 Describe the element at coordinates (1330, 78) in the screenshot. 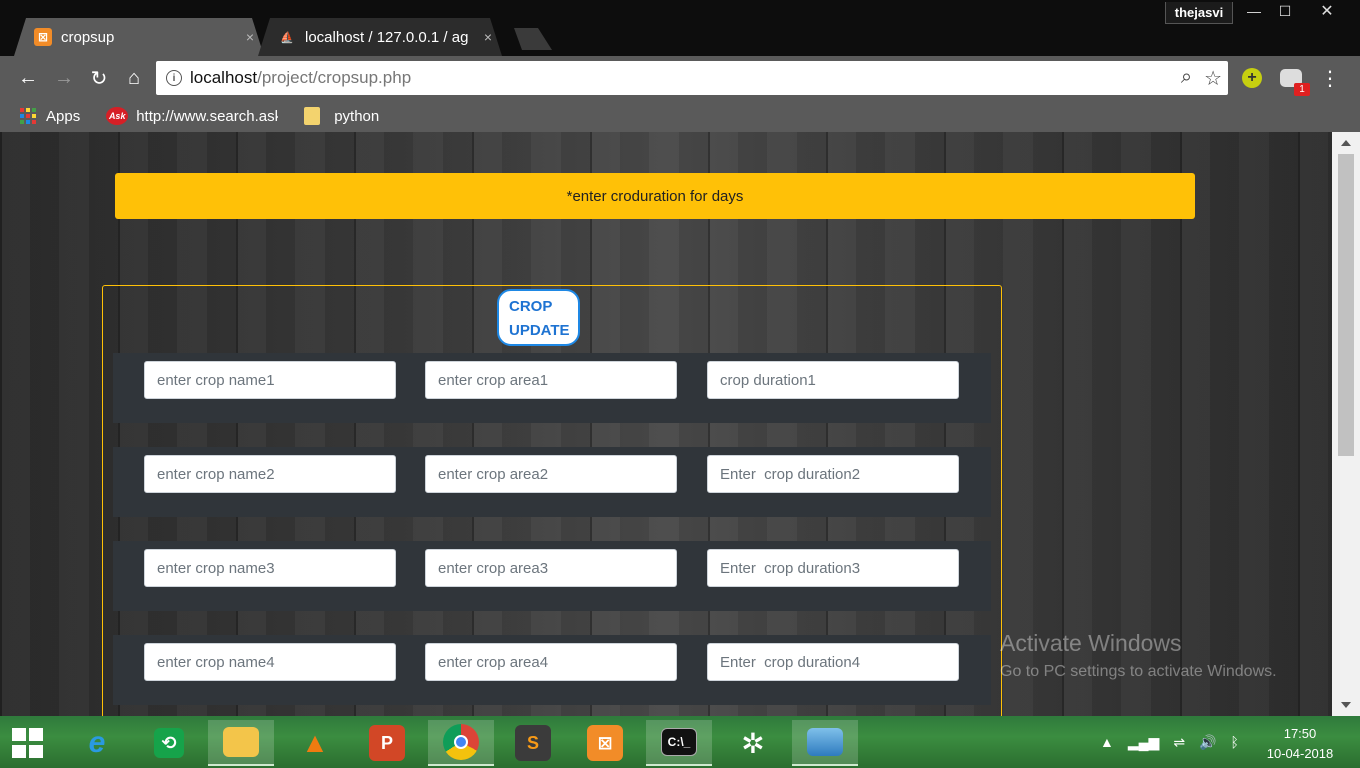

I see `chrome-menu-icon: ⋮` at that location.